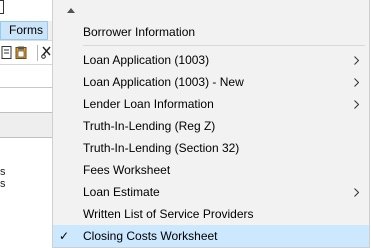  What do you see at coordinates (211, 170) in the screenshot?
I see `menu-item-fees-worksheet: Fees Worksheet` at bounding box center [211, 170].